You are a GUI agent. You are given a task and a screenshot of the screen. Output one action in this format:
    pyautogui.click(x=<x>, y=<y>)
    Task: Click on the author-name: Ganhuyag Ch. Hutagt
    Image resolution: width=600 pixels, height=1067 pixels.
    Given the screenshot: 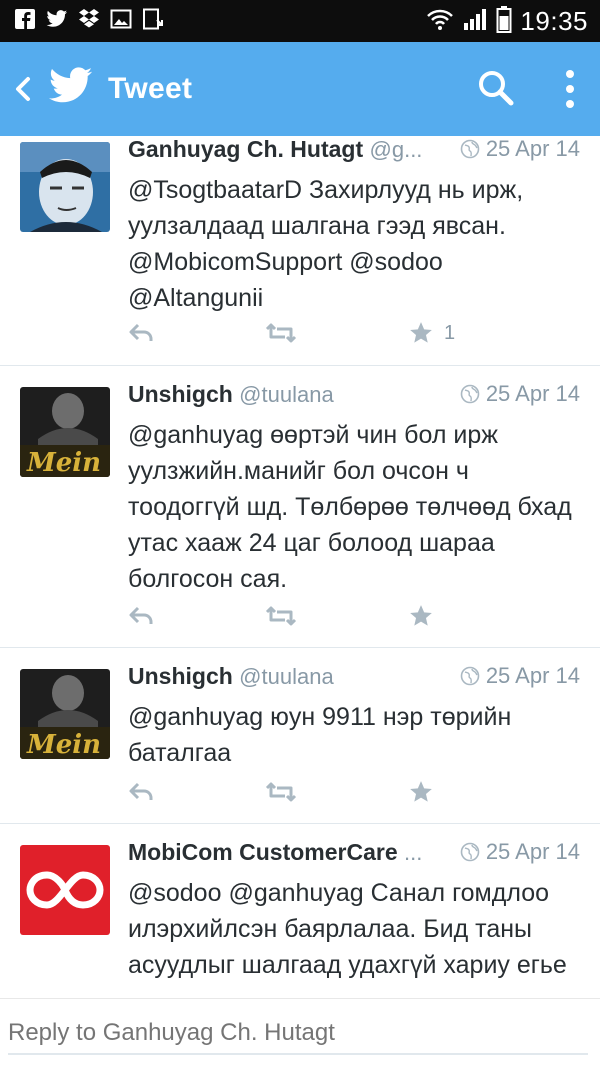 What is the action you would take?
    pyautogui.click(x=245, y=149)
    